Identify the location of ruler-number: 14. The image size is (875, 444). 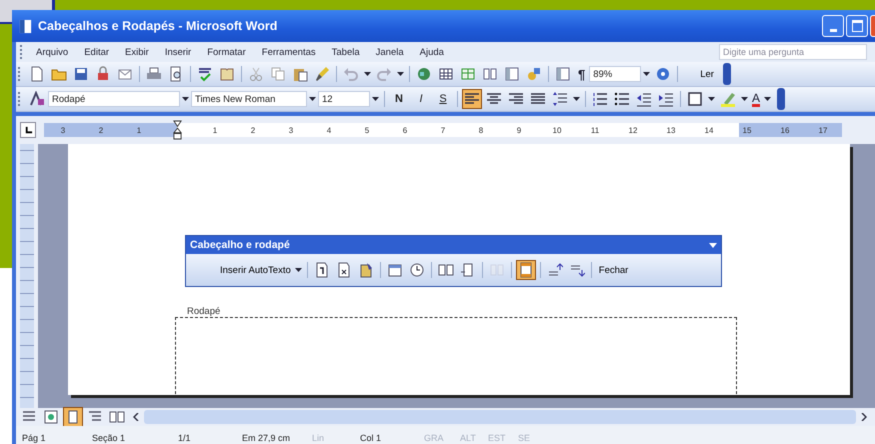
(709, 130).